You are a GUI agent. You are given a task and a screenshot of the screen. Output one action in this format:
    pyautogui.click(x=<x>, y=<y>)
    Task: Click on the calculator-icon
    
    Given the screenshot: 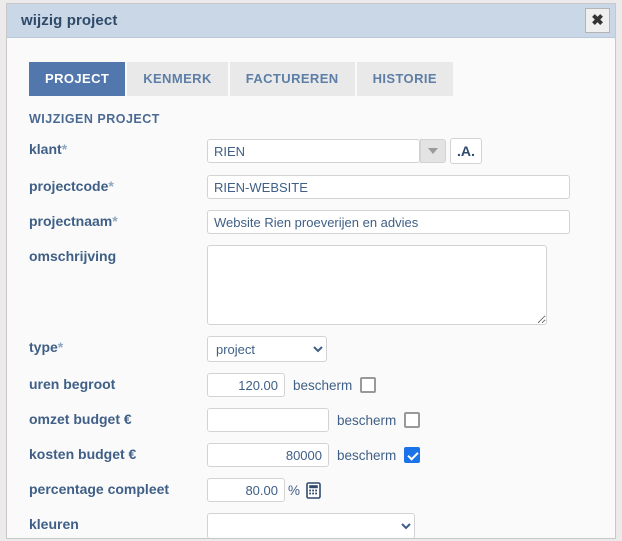 What is the action you would take?
    pyautogui.click(x=313, y=490)
    